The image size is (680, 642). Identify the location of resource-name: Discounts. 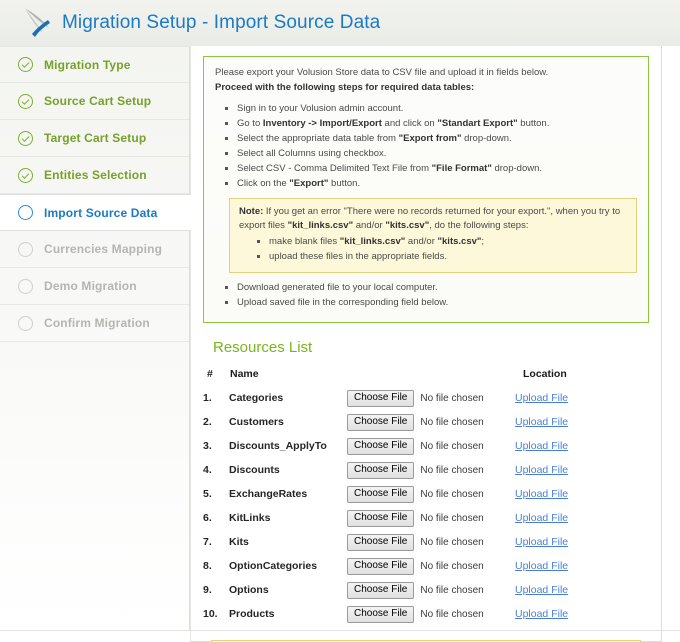
(254, 470).